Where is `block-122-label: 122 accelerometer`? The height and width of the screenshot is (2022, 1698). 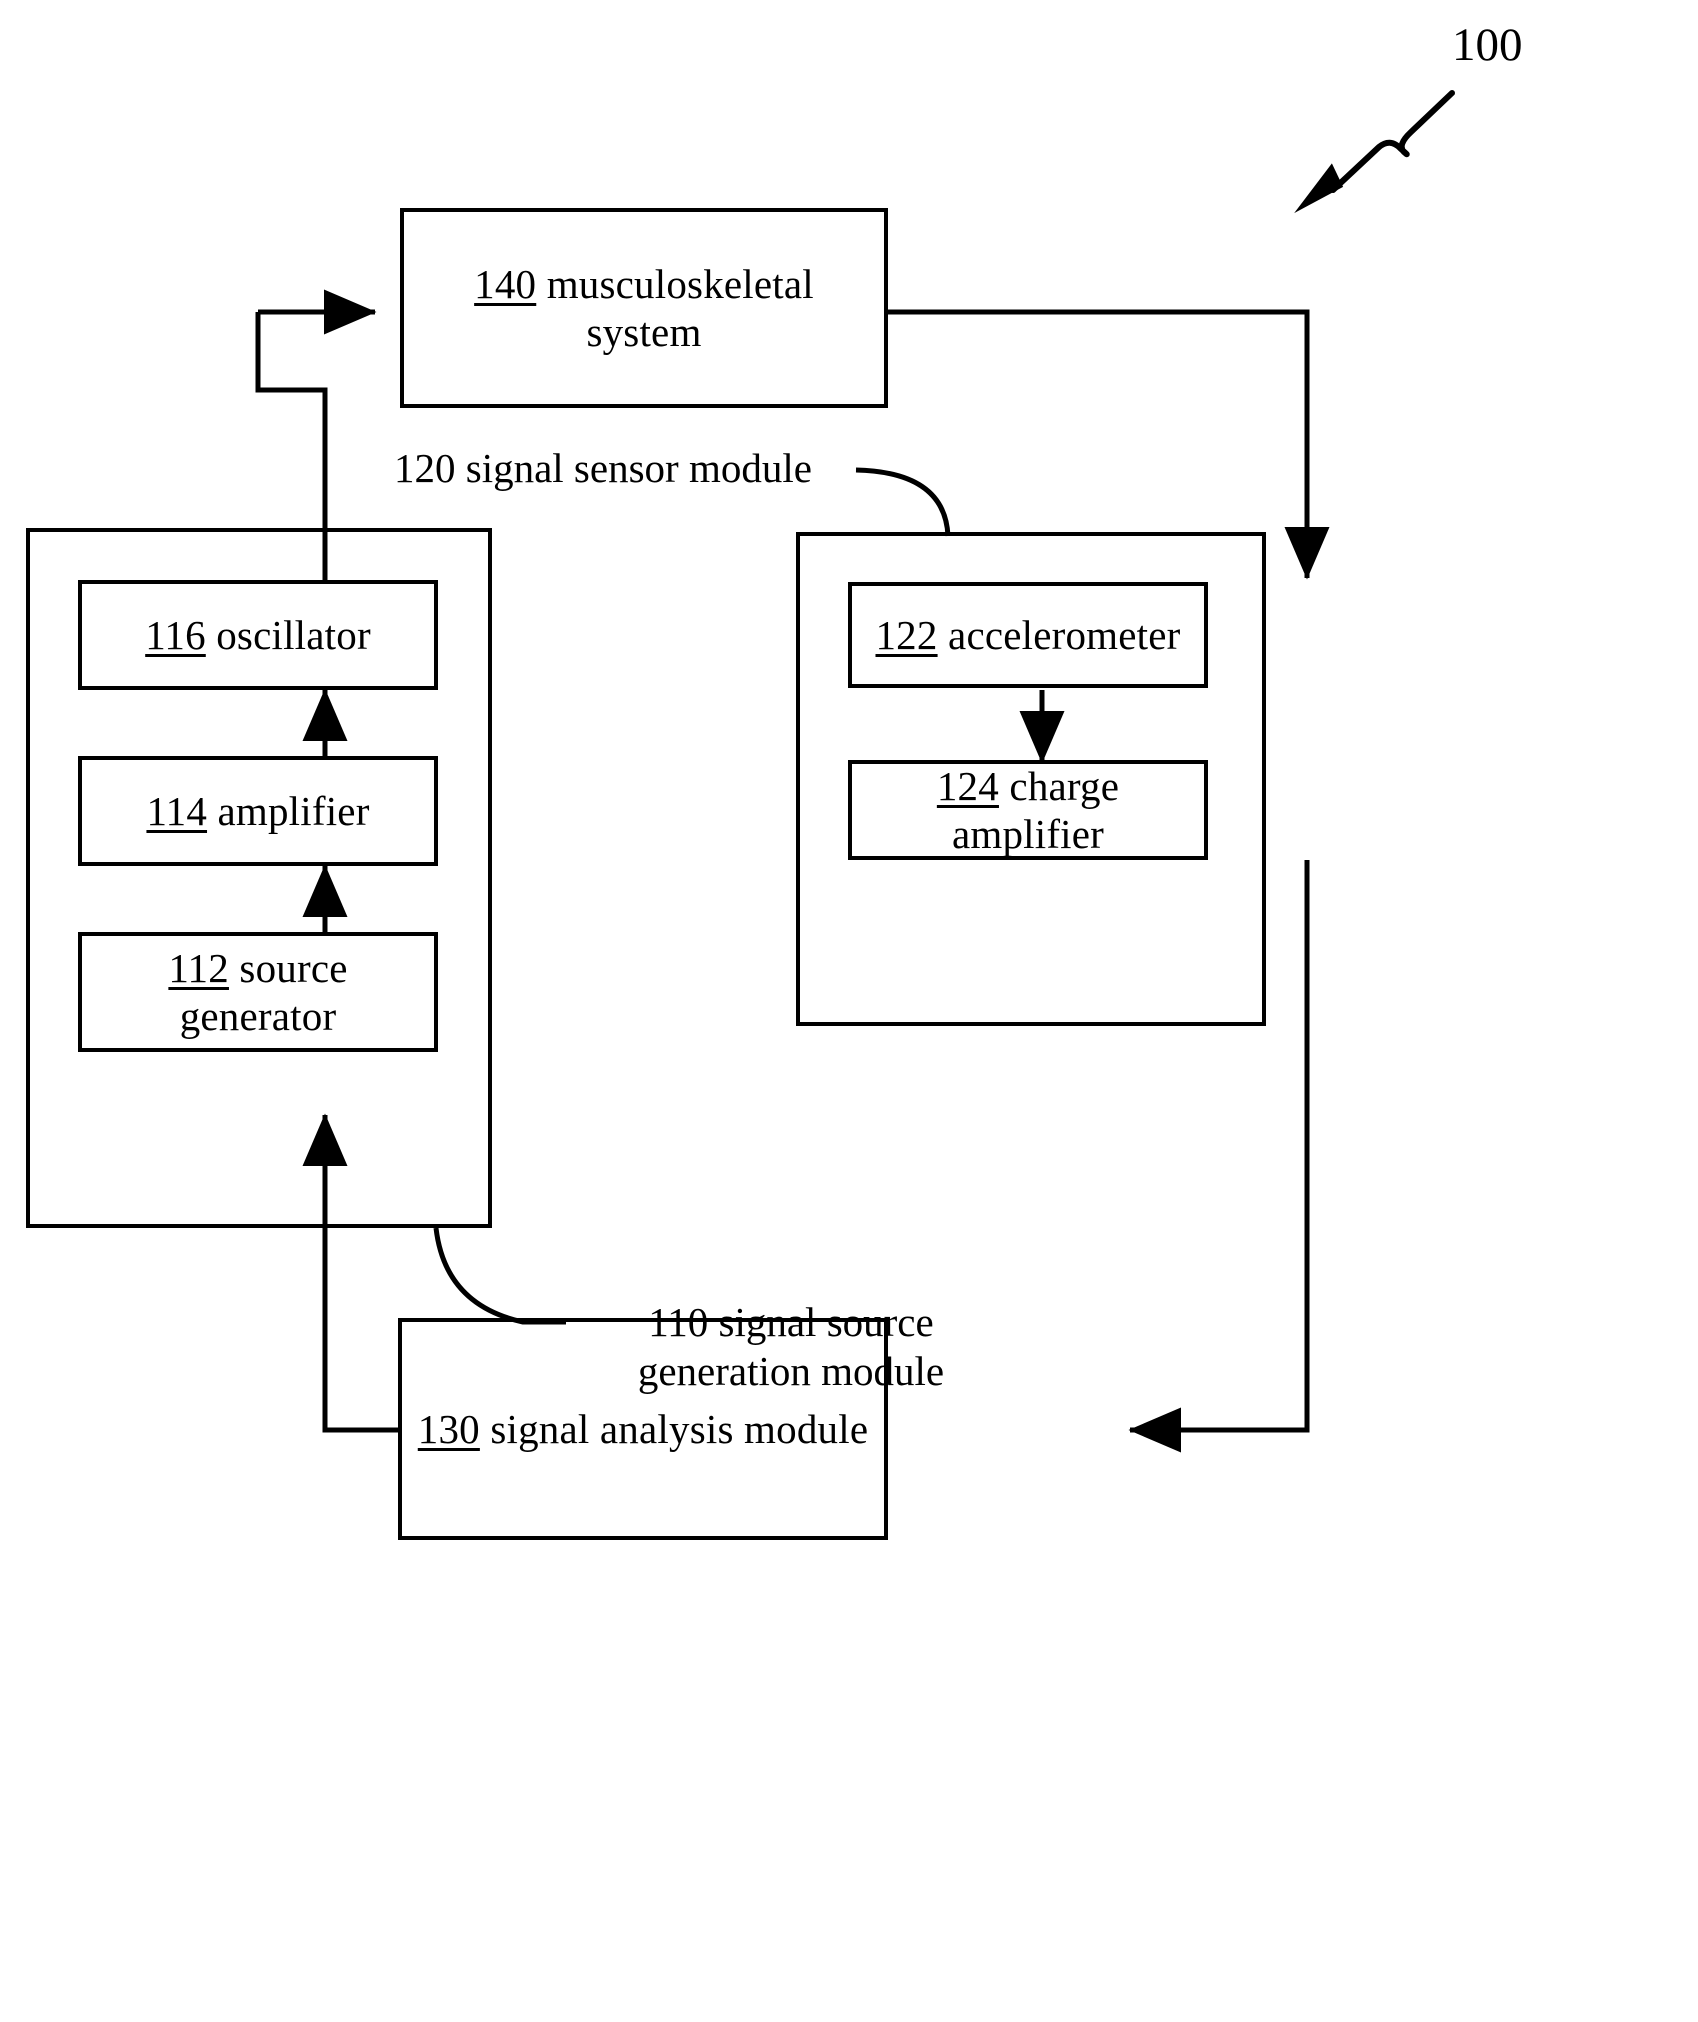 block-122-label: 122 accelerometer is located at coordinates (1027, 635).